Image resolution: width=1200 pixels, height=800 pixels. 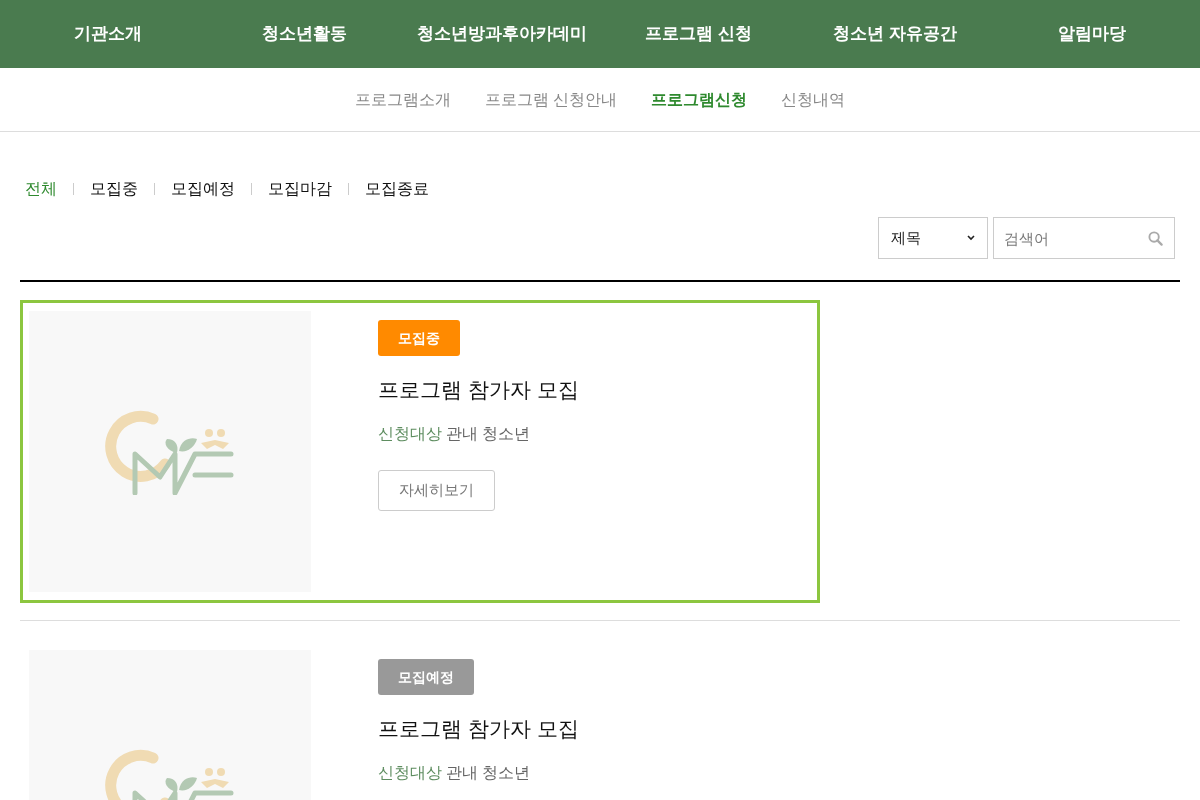 I want to click on sub-nav-tab: 프로그램소개, so click(x=402, y=99).